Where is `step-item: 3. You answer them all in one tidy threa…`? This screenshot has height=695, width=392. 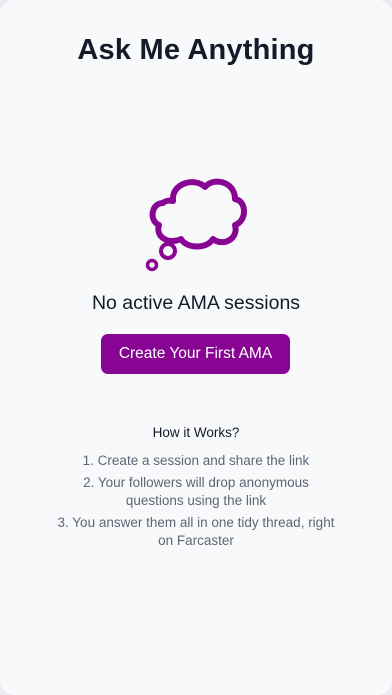
step-item: 3. You answer them all in one tidy threa… is located at coordinates (196, 531).